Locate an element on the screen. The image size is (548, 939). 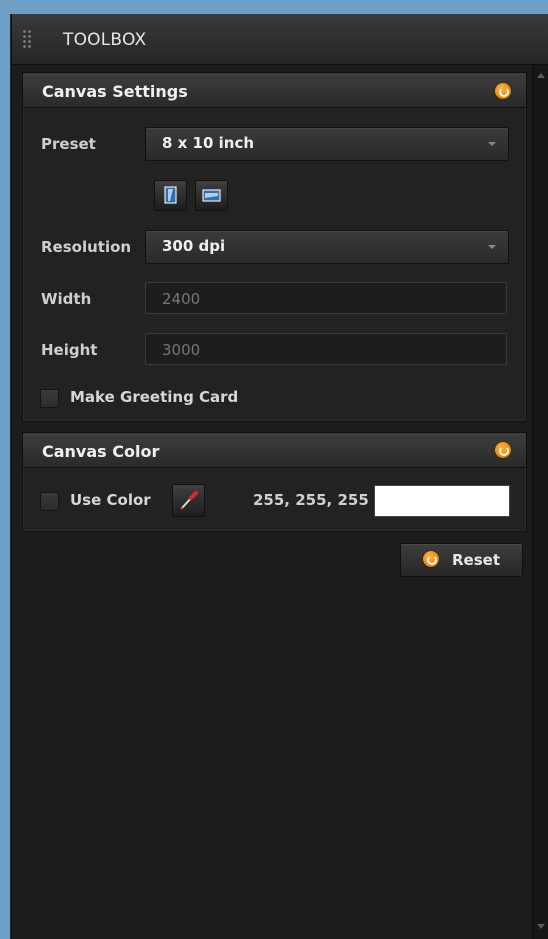
portrait-orientation-icon is located at coordinates (170, 195).